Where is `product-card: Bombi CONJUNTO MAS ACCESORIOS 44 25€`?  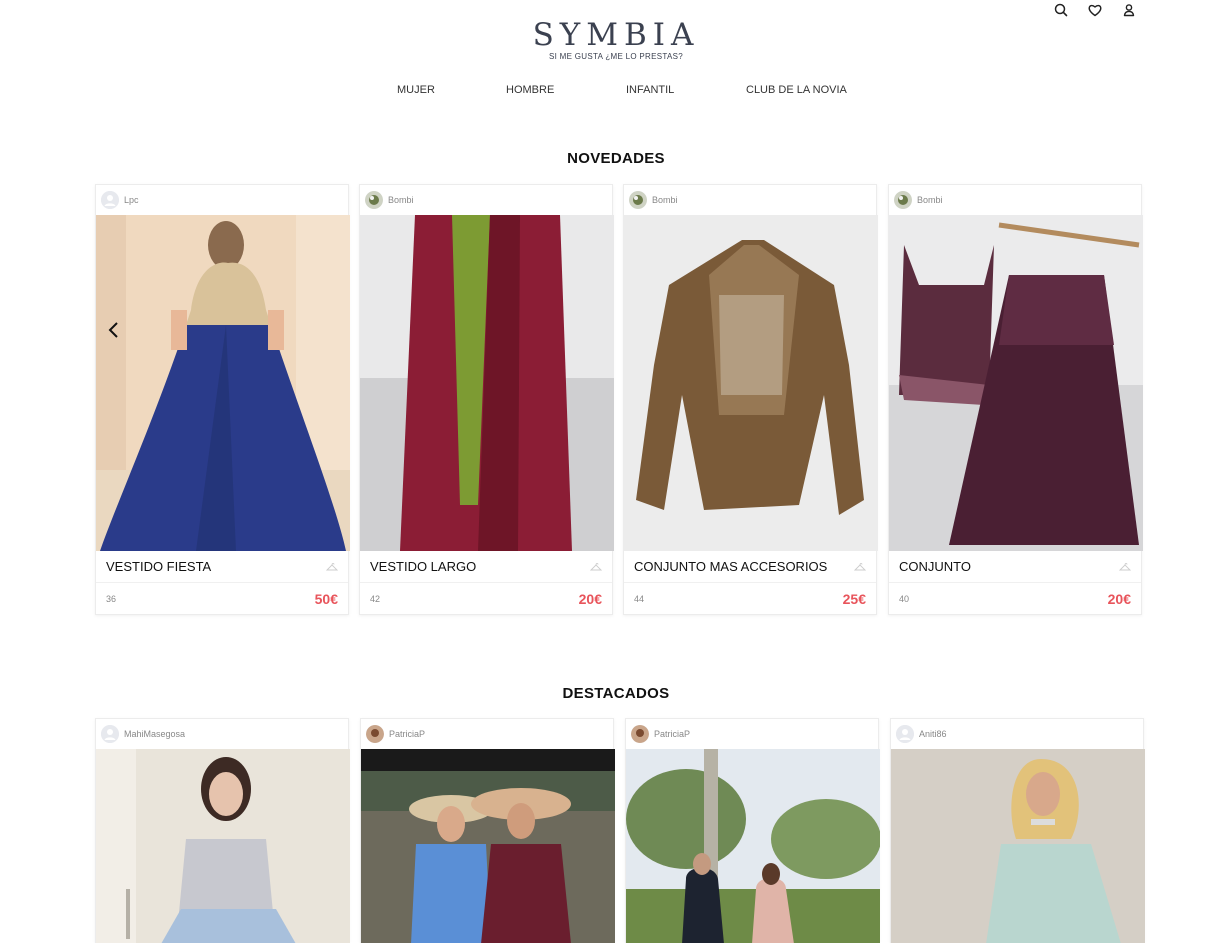
product-card: Bombi CONJUNTO MAS ACCESORIOS 44 25€ is located at coordinates (750, 399).